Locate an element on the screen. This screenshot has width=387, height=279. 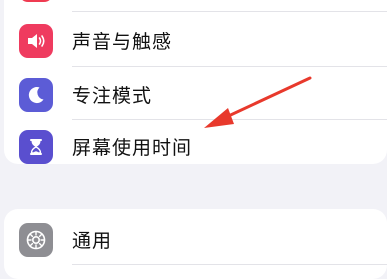
moon-icon is located at coordinates (36, 95).